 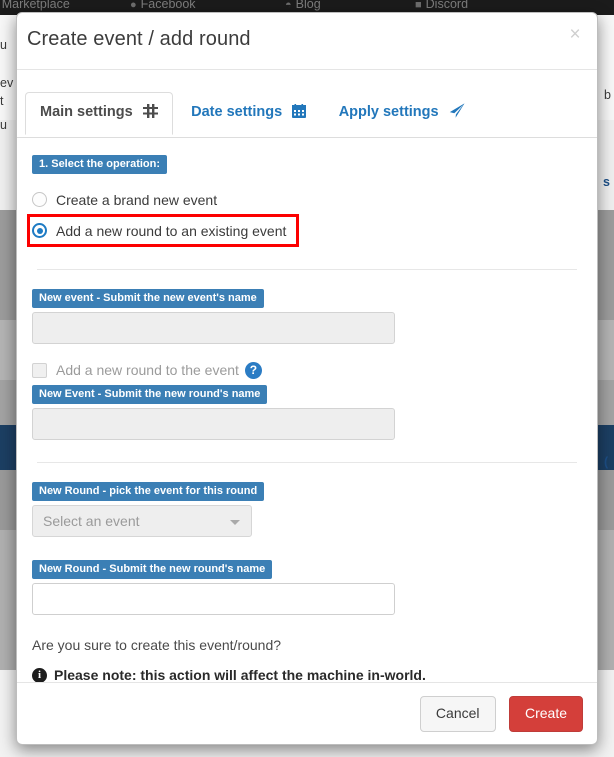 What do you see at coordinates (457, 112) in the screenshot?
I see `paper-plane-icon` at bounding box center [457, 112].